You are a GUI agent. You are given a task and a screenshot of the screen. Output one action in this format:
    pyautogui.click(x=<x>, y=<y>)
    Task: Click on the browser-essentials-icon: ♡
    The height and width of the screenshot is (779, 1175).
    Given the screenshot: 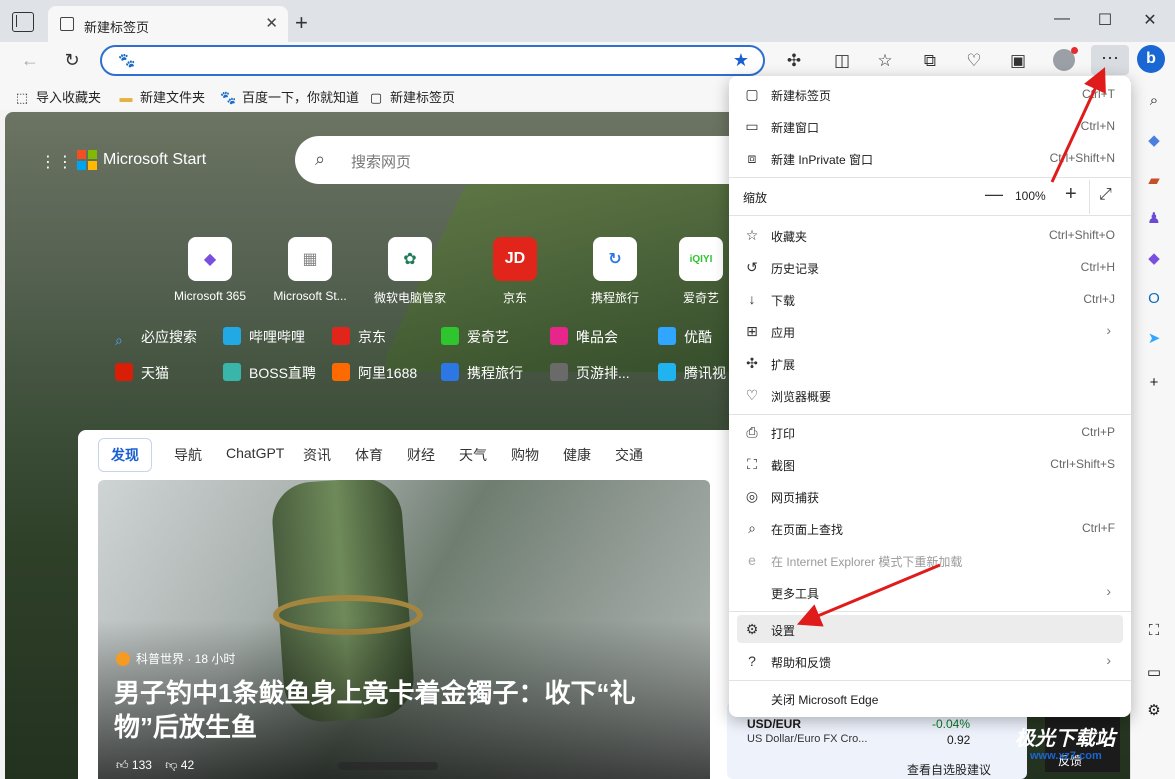 What is the action you would take?
    pyautogui.click(x=974, y=61)
    